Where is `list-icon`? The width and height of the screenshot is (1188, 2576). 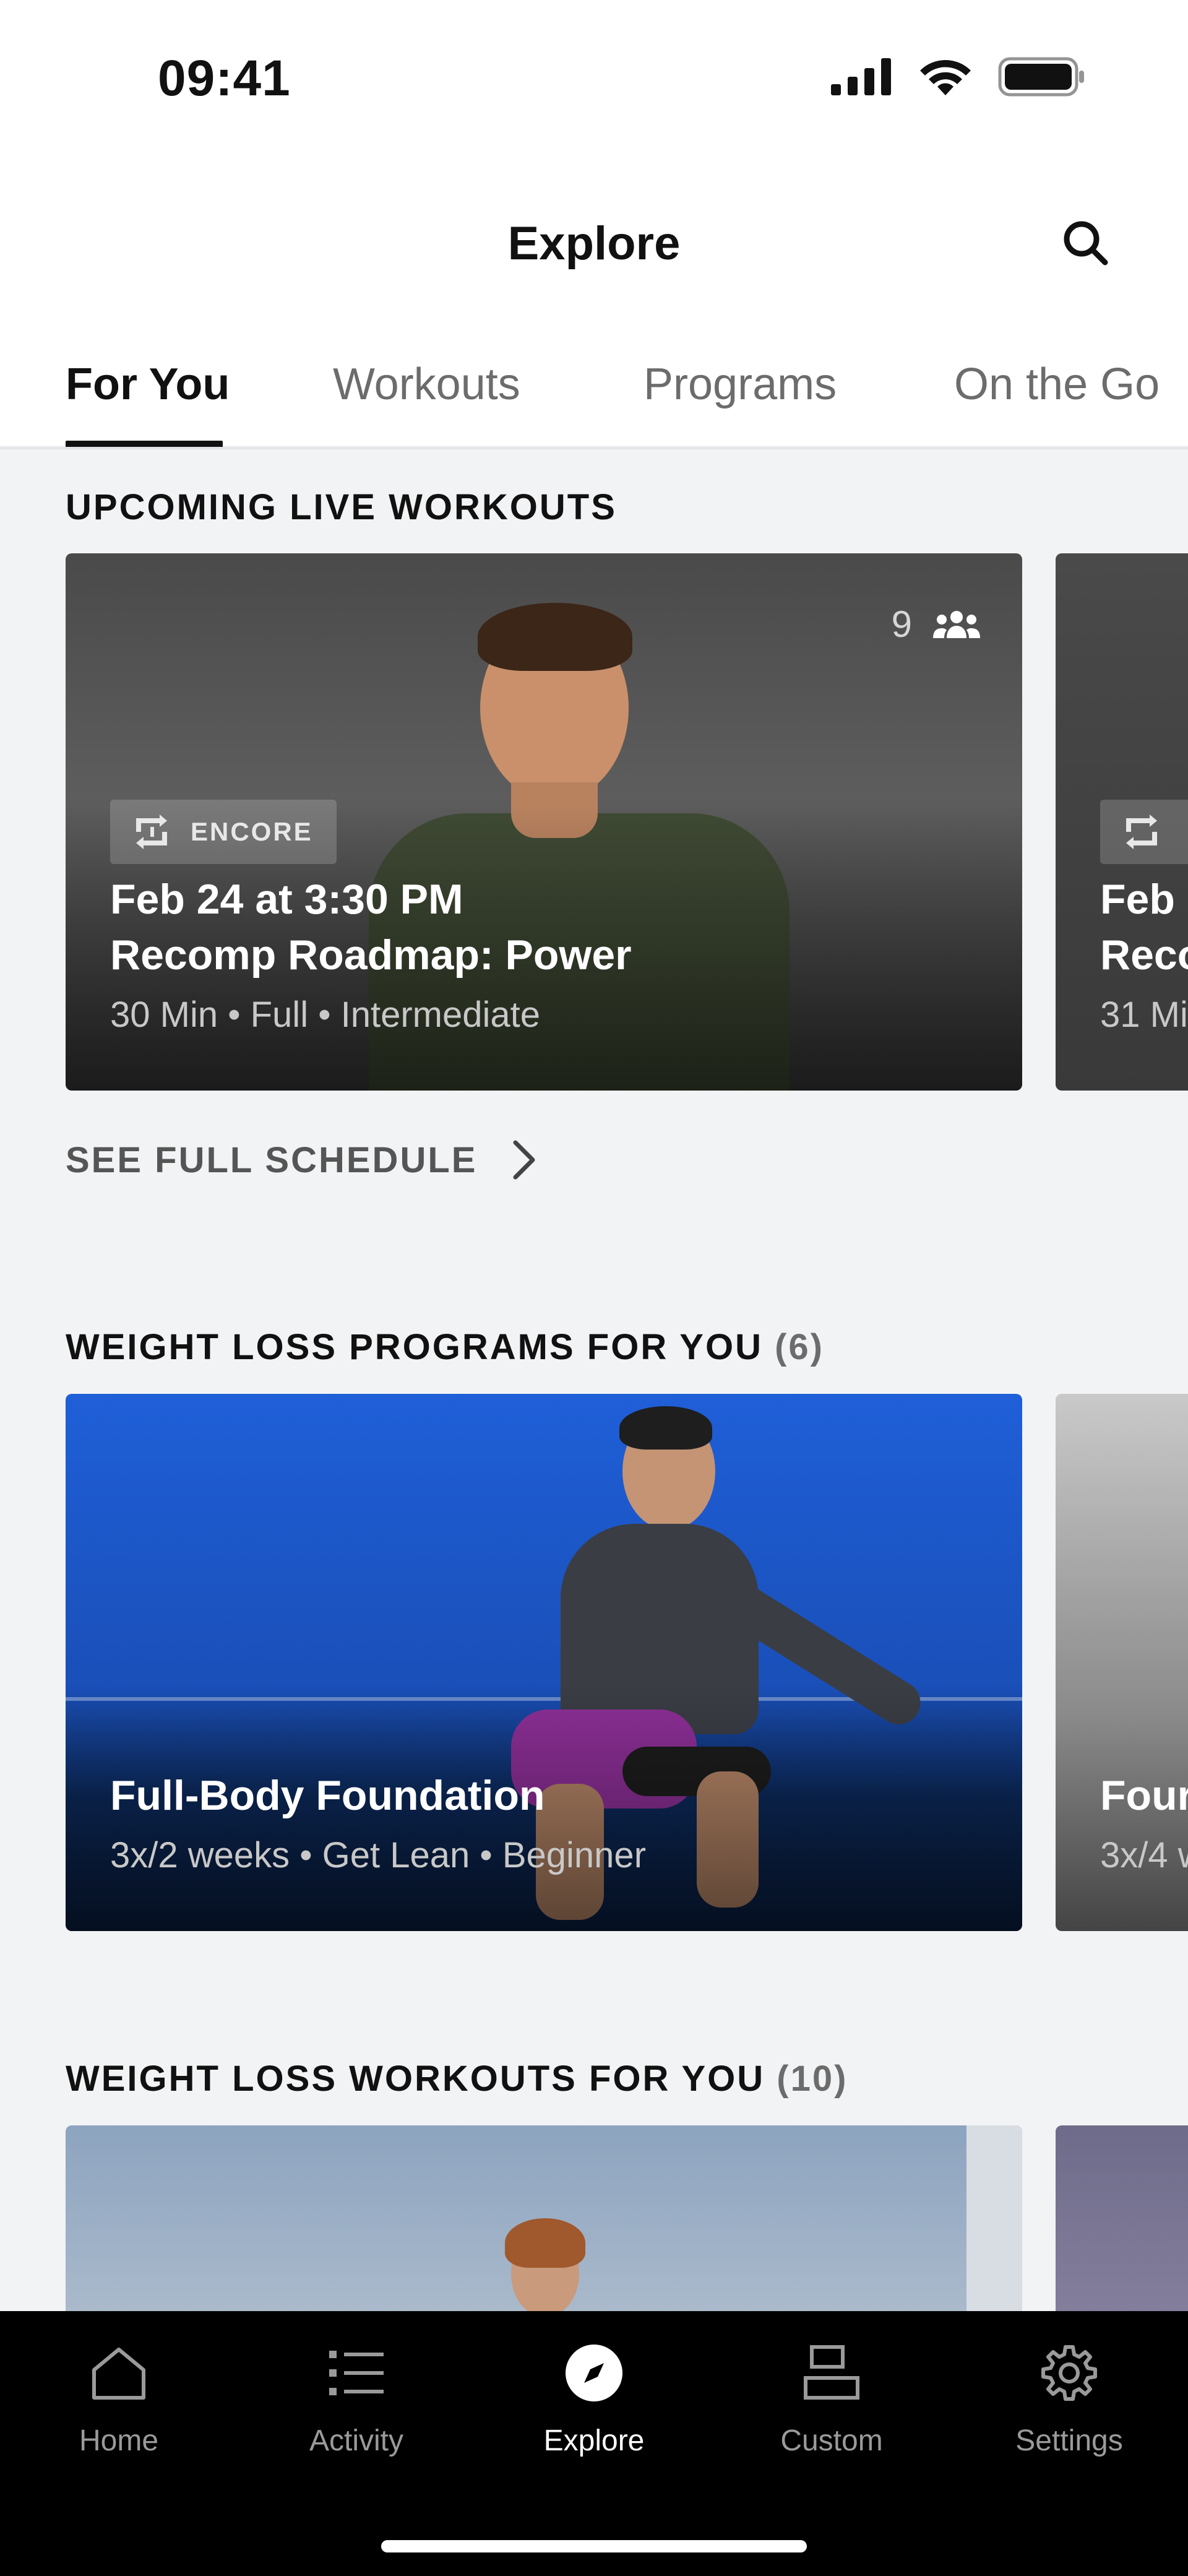 list-icon is located at coordinates (356, 2373).